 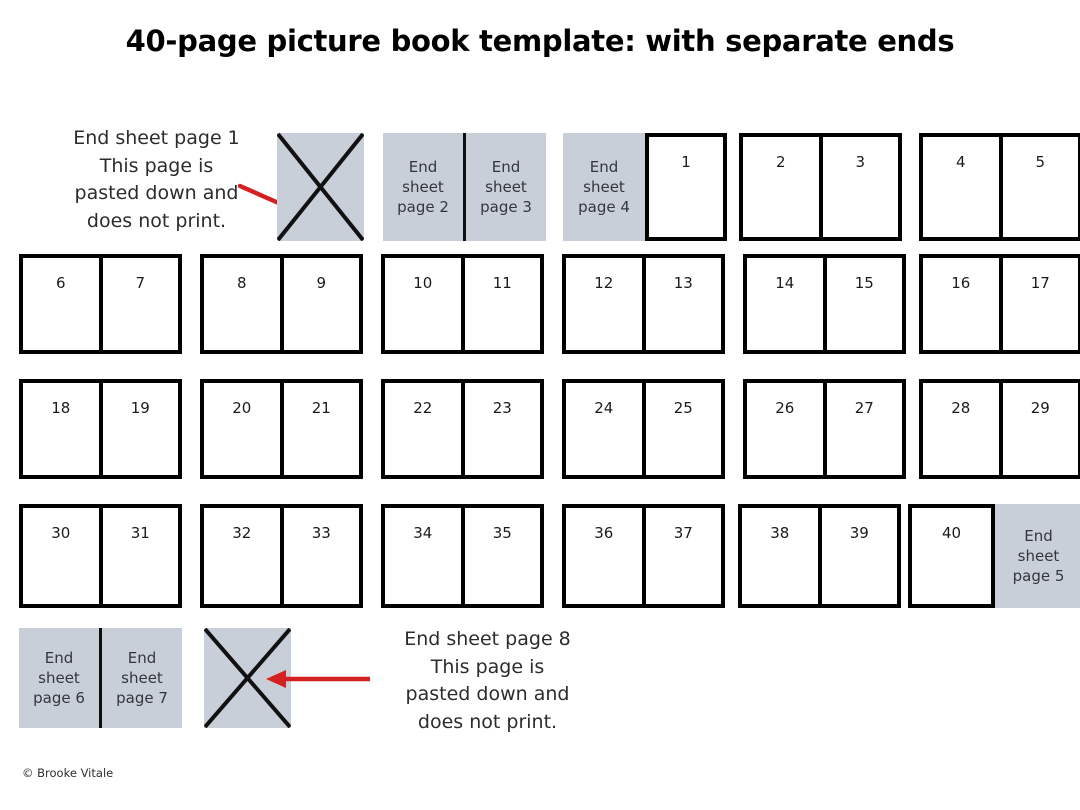 I want to click on spread-36-37: 36 37, so click(x=643, y=556).